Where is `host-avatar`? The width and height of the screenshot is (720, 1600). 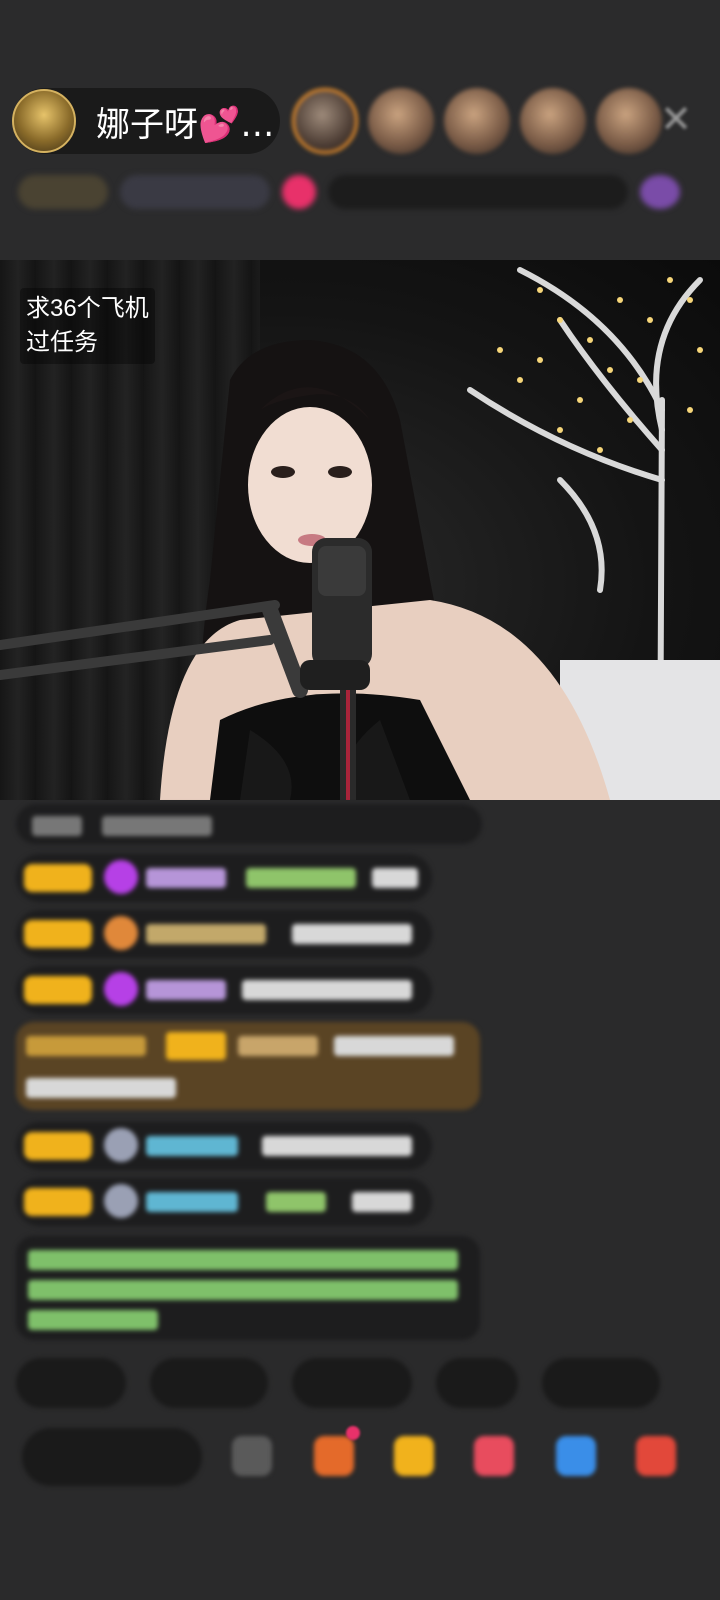
host-avatar is located at coordinates (44, 121).